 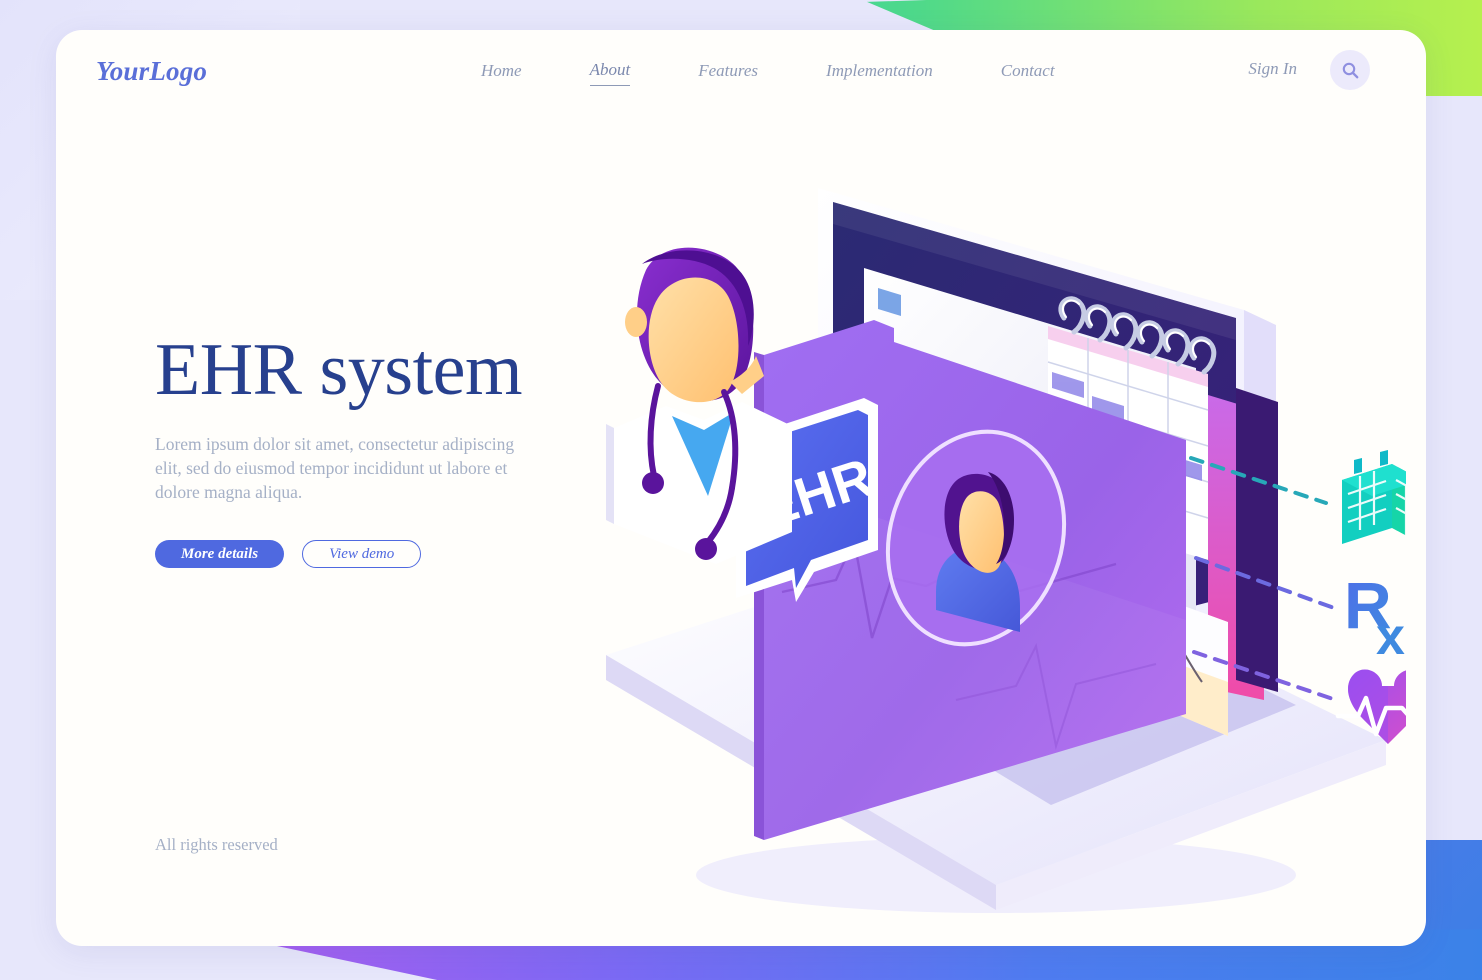 What do you see at coordinates (610, 73) in the screenshot?
I see `nav-item-about: About` at bounding box center [610, 73].